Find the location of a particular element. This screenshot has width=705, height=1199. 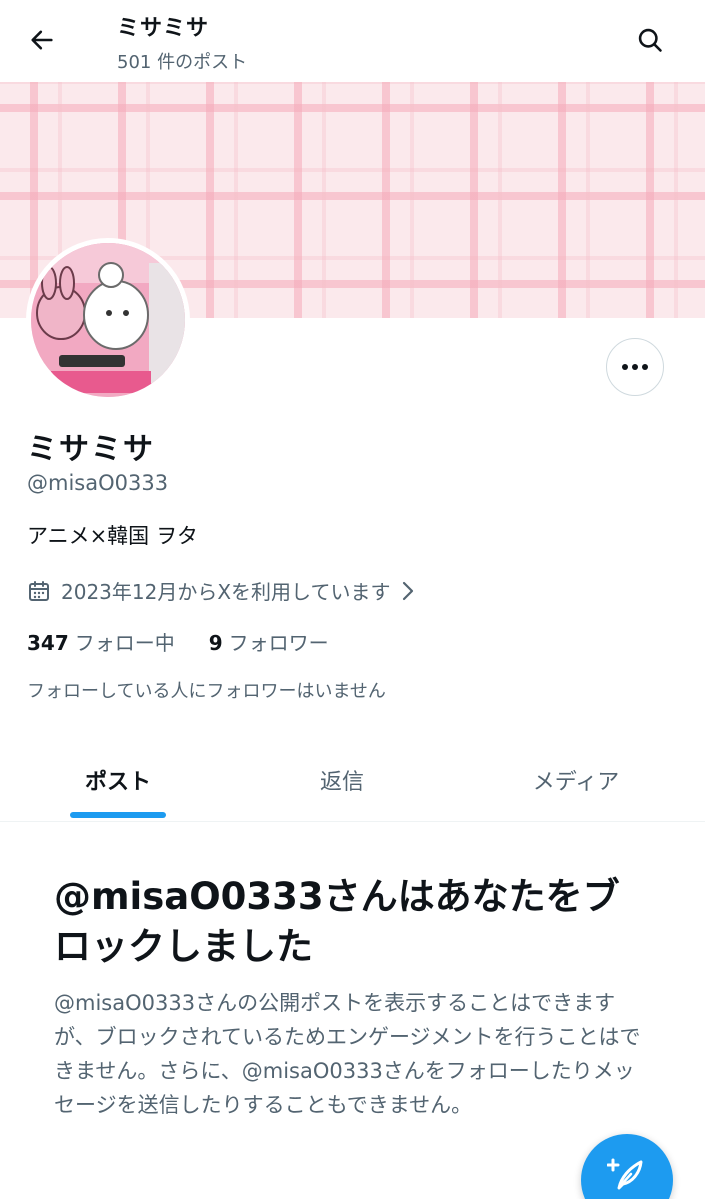

followers-link: 9 フォロワー is located at coordinates (269, 641).